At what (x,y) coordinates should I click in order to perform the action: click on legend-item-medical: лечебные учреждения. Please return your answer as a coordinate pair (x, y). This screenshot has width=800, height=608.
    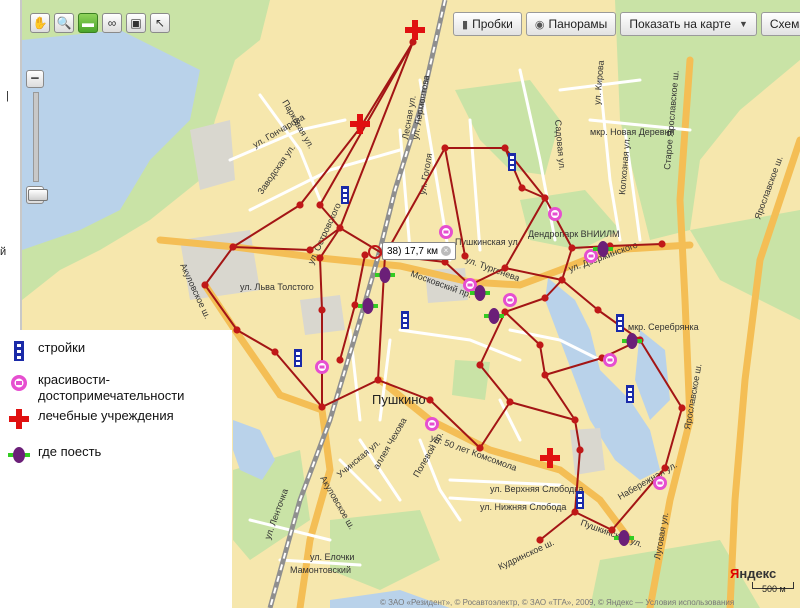
    Looking at the image, I should click on (91, 419).